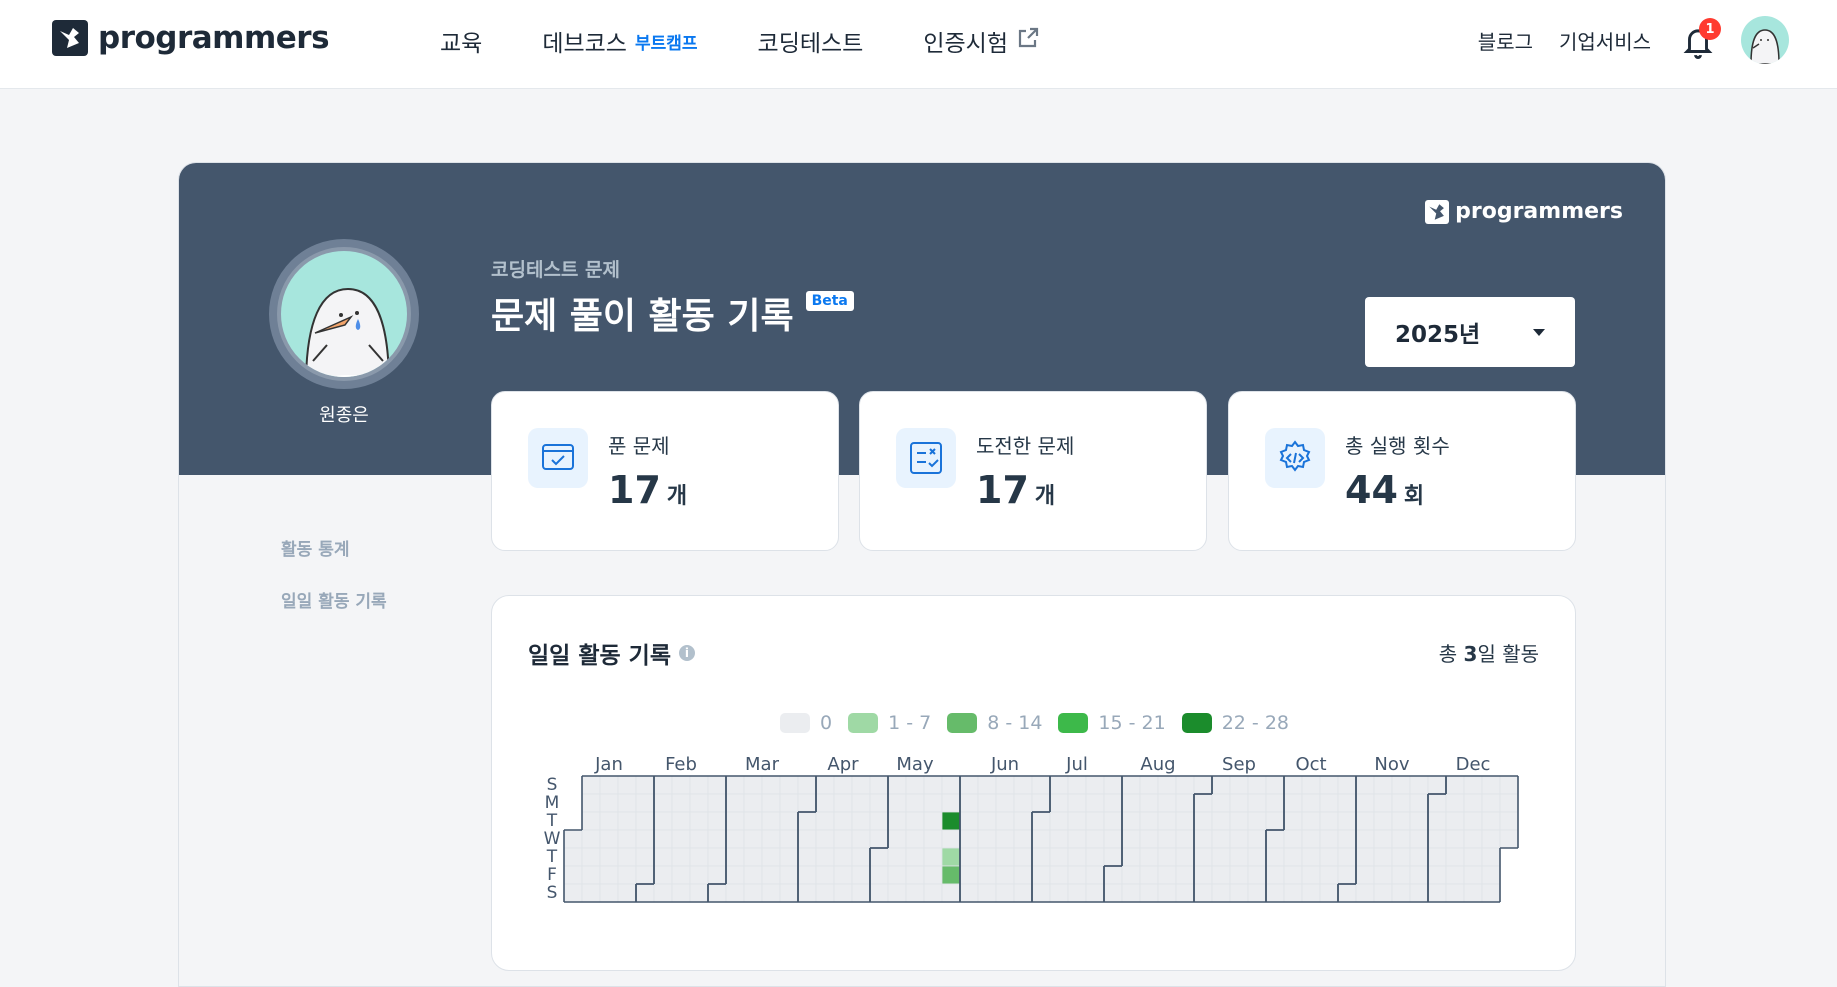  Describe the element at coordinates (334, 599) in the screenshot. I see `side-menu-item-daily: 일일 활동 기록` at that location.